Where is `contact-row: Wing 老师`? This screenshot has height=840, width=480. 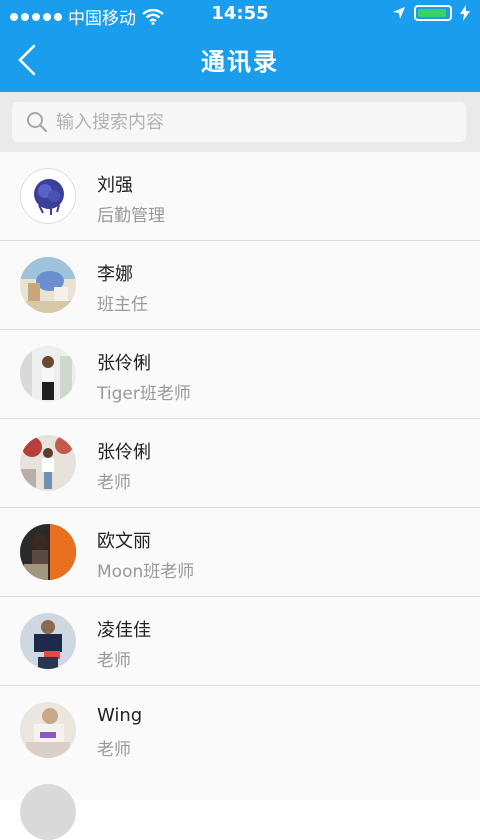
contact-row: Wing 老师 is located at coordinates (240, 730).